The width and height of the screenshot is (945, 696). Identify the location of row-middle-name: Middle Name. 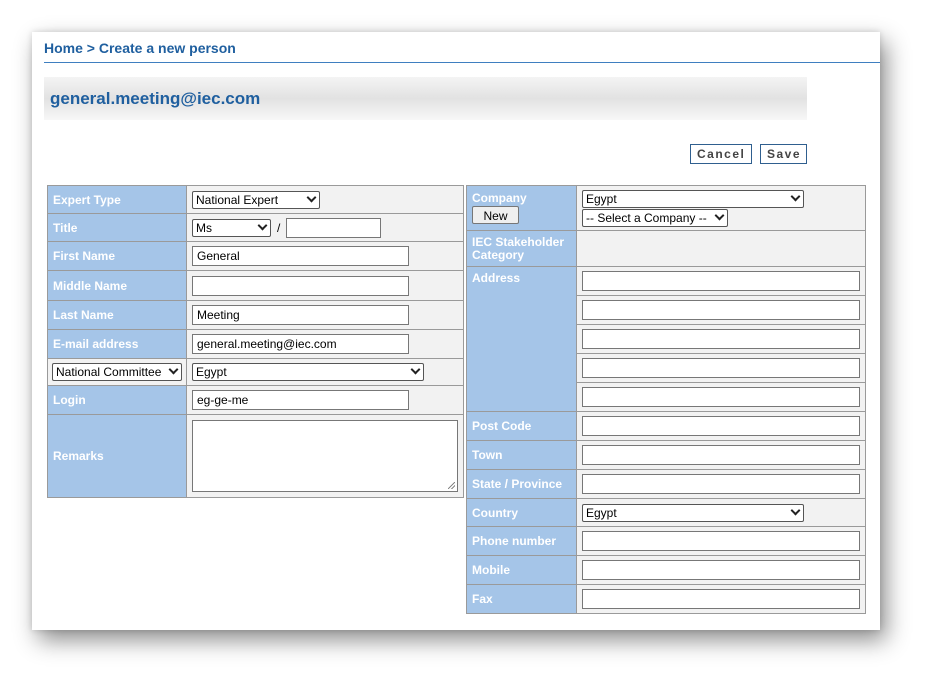
(255, 285).